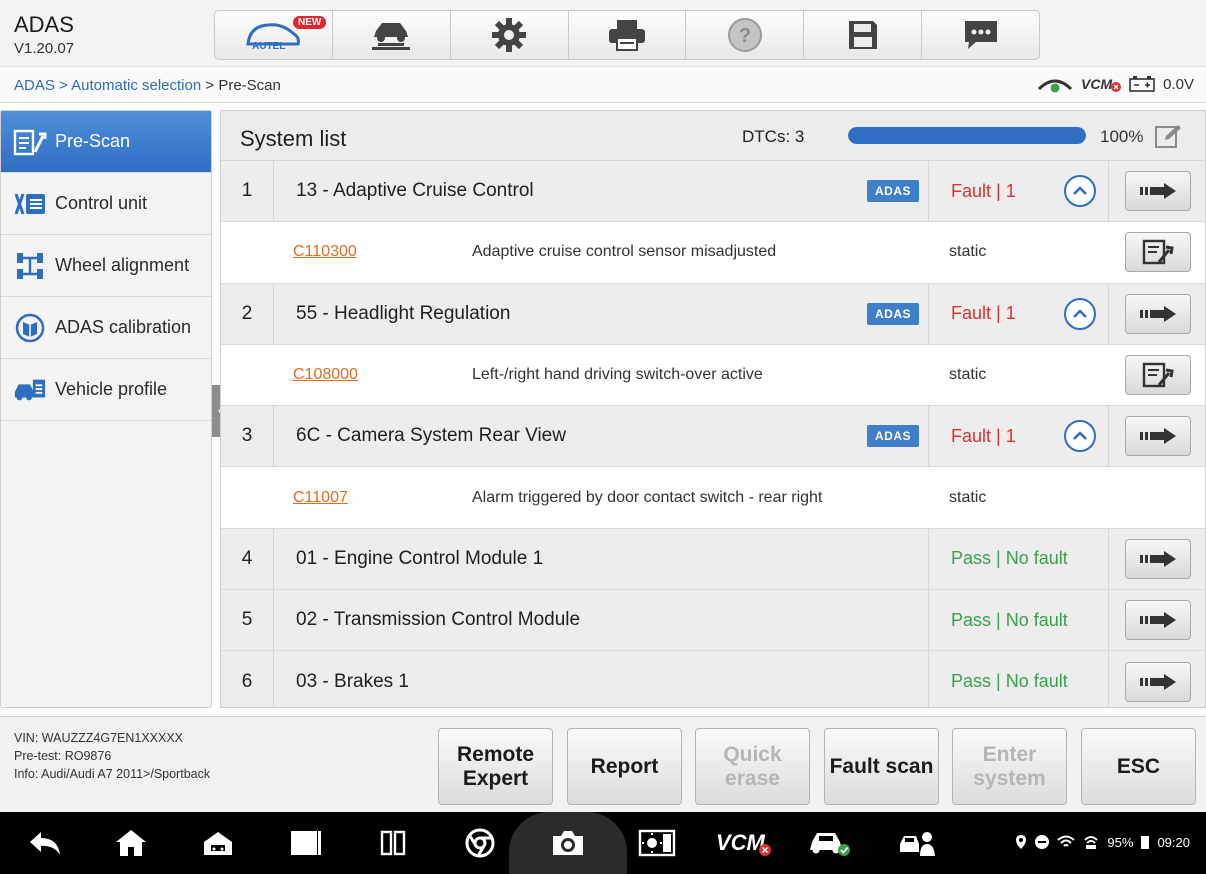 The width and height of the screenshot is (1206, 874). I want to click on quick-erase-button: Quick erase, so click(752, 766).